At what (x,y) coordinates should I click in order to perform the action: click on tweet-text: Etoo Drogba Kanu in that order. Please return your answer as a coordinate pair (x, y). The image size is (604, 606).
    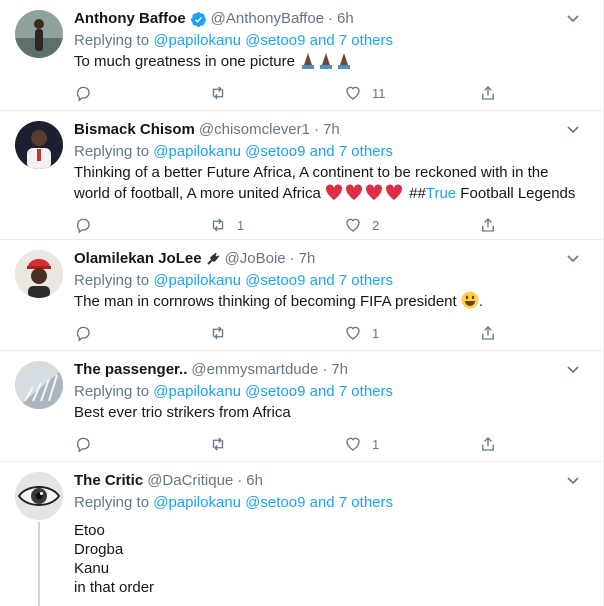
    Looking at the image, I should click on (330, 559).